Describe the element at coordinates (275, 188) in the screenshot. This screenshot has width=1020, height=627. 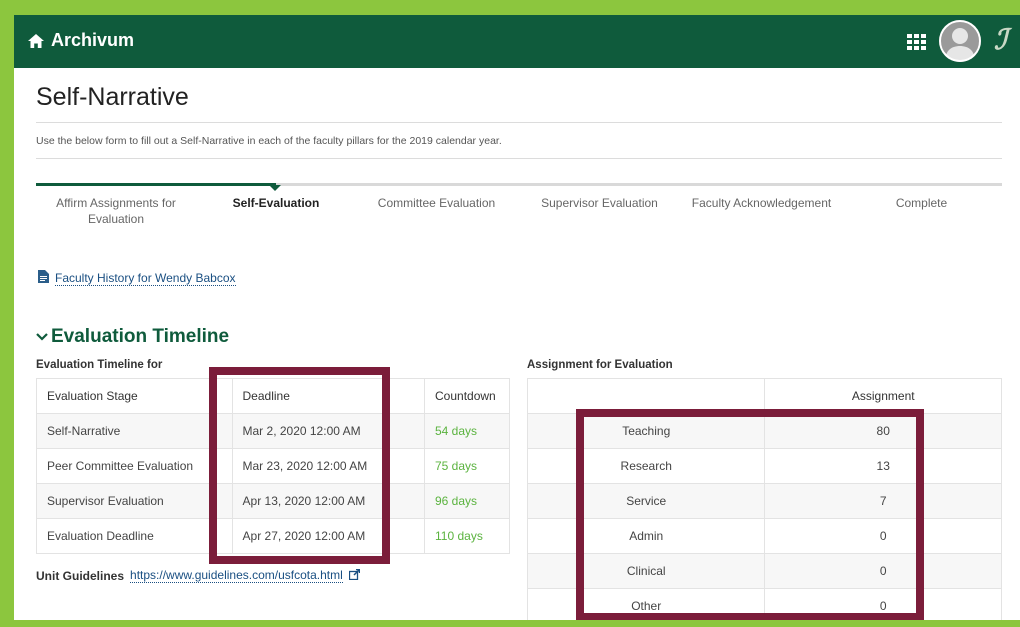
I see `stepper-caret-icon` at that location.